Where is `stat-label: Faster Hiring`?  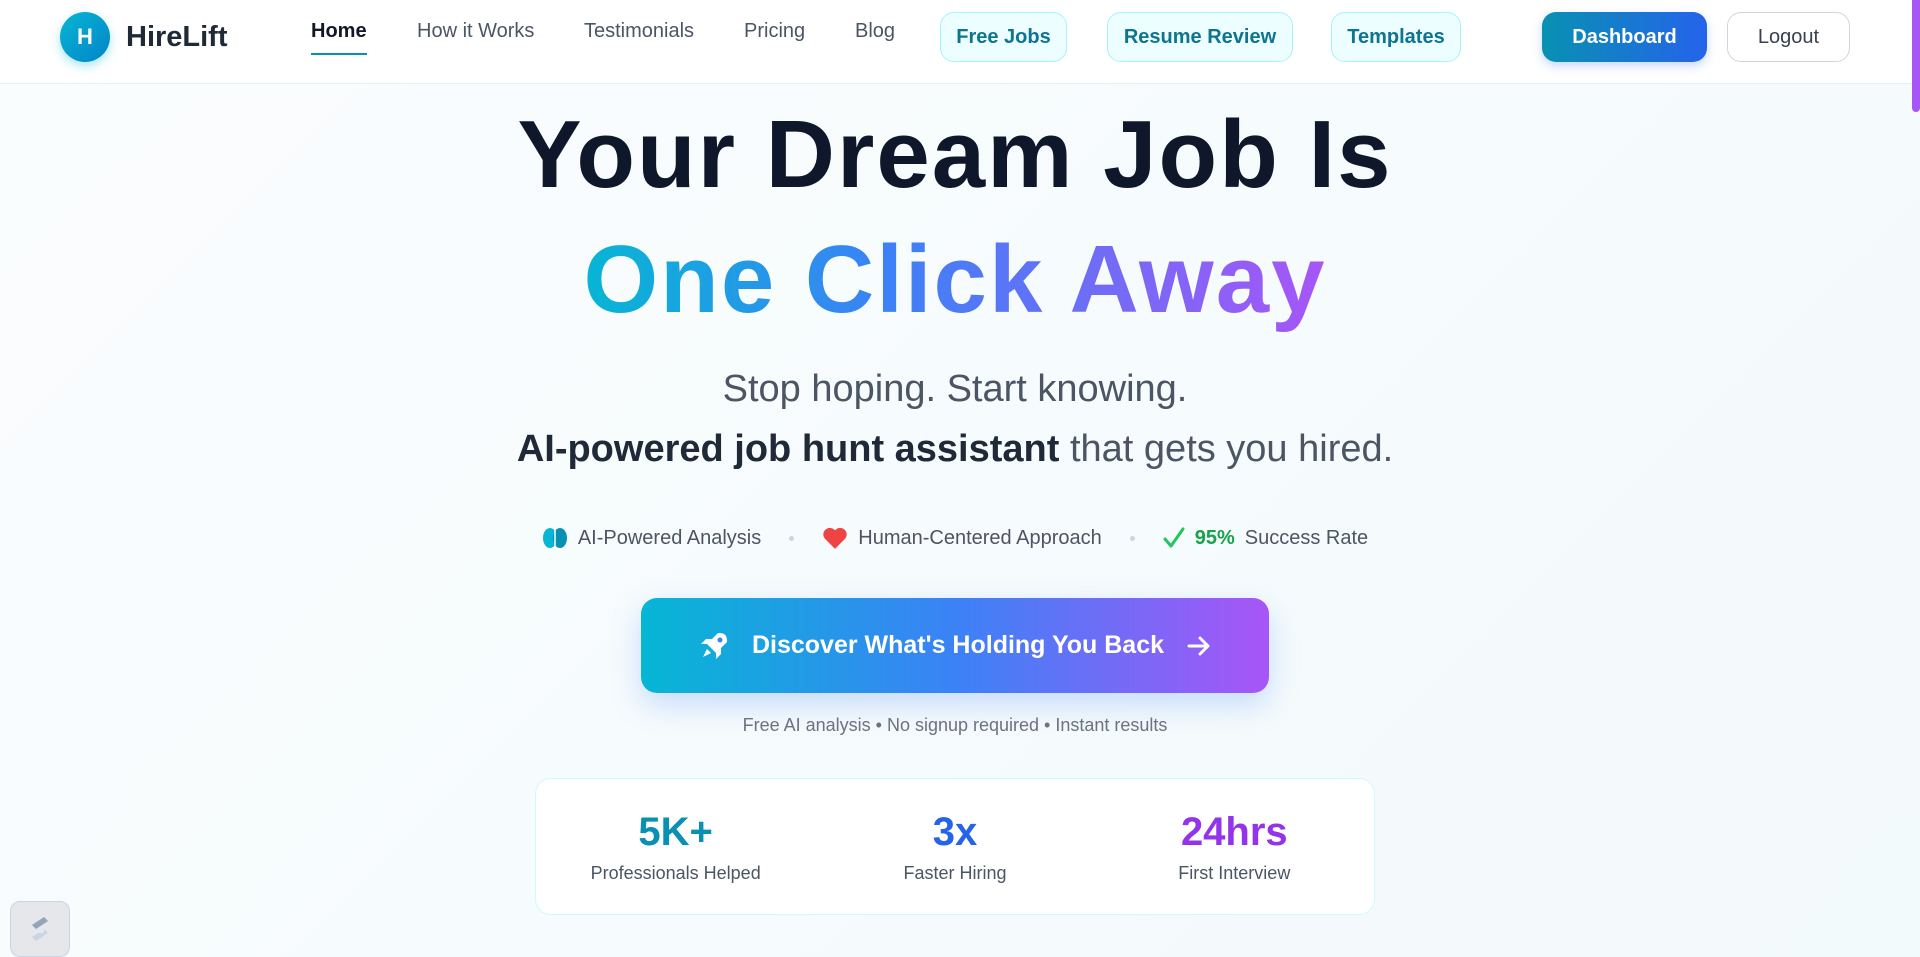 stat-label: Faster Hiring is located at coordinates (955, 872).